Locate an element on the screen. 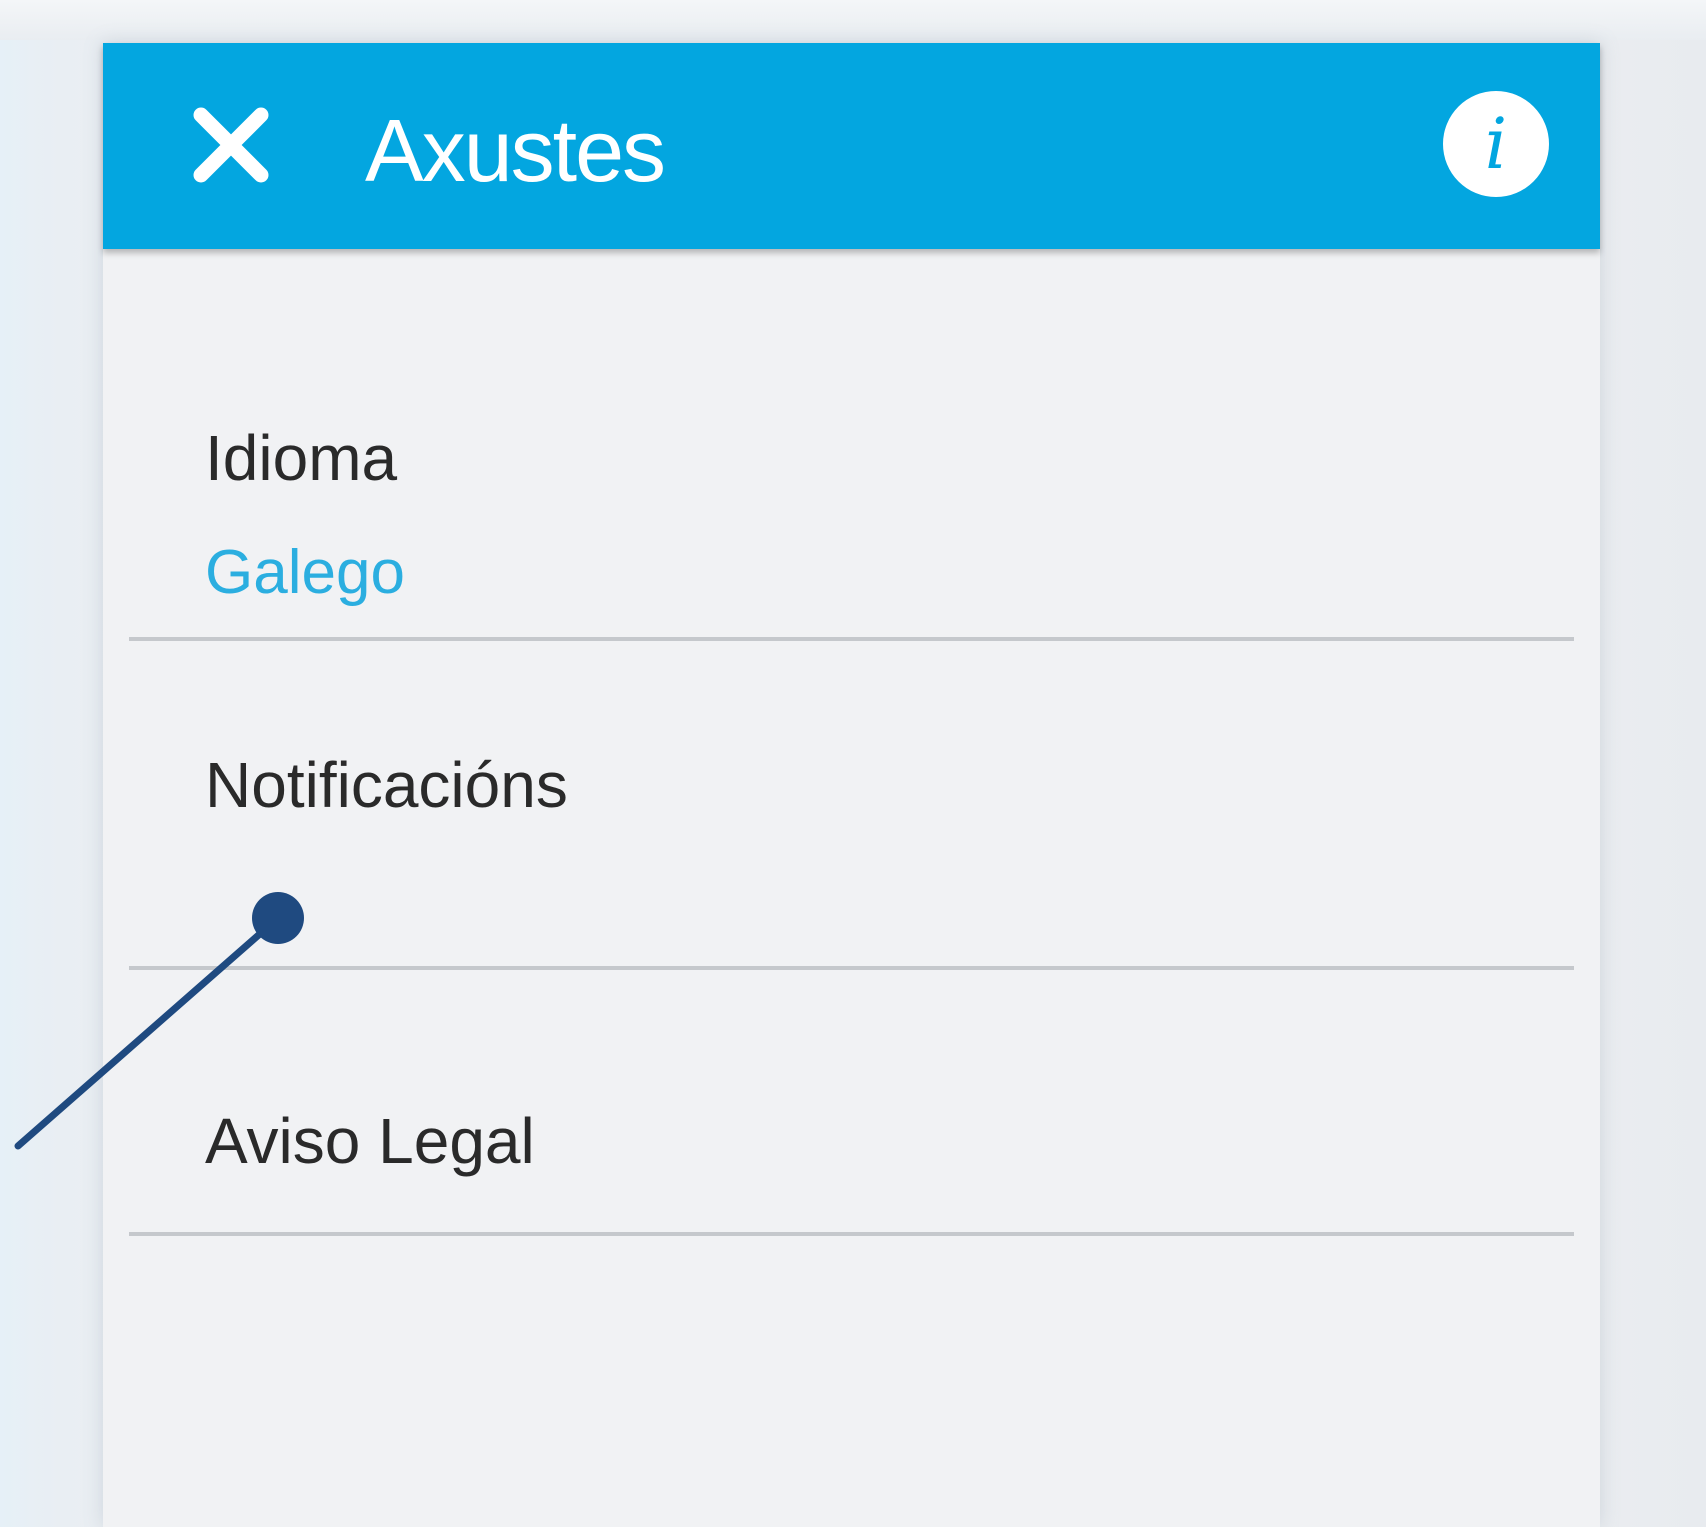  close-button is located at coordinates (231, 145).